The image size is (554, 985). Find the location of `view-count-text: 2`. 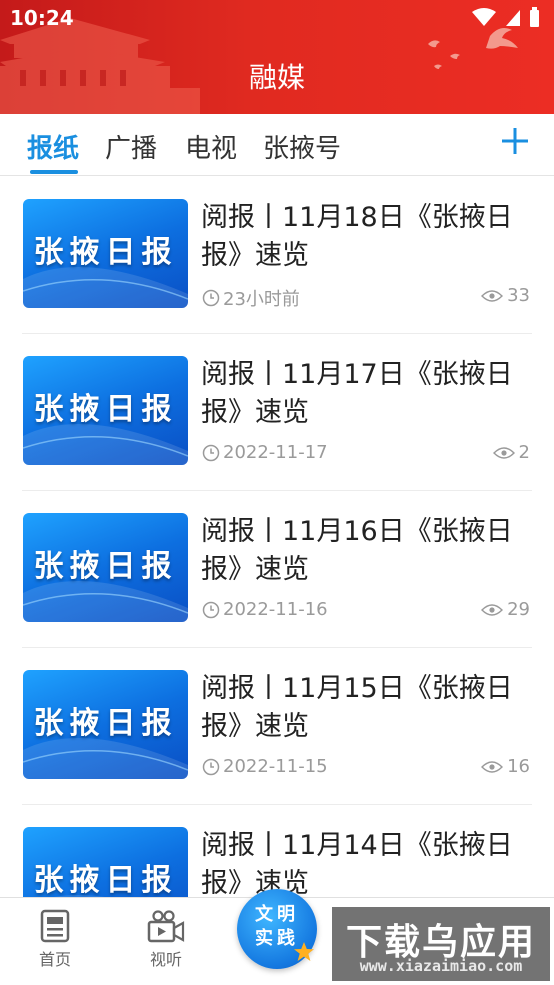

view-count-text: 2 is located at coordinates (524, 452).